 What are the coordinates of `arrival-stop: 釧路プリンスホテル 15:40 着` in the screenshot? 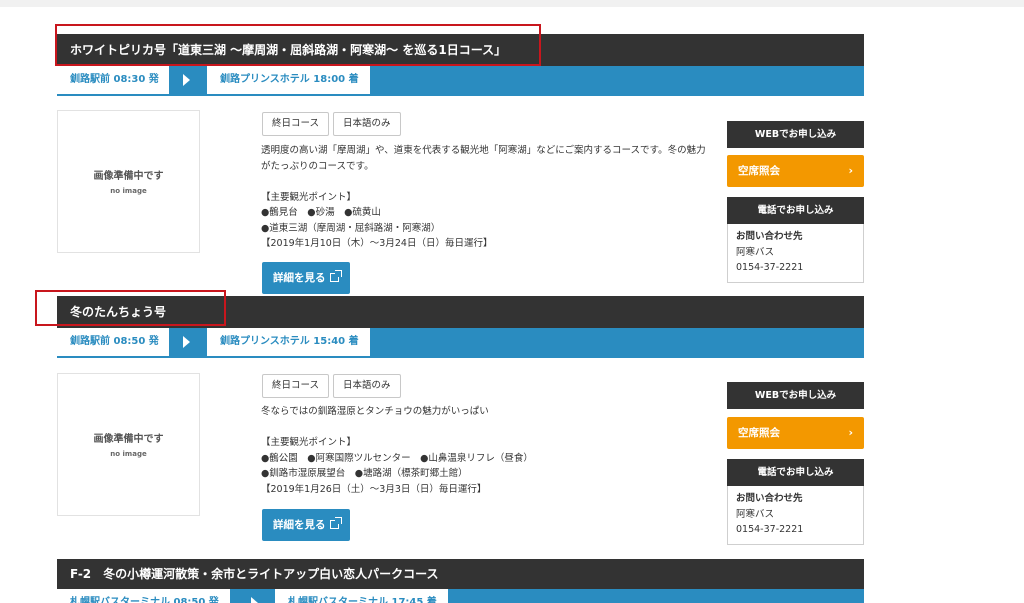 It's located at (288, 342).